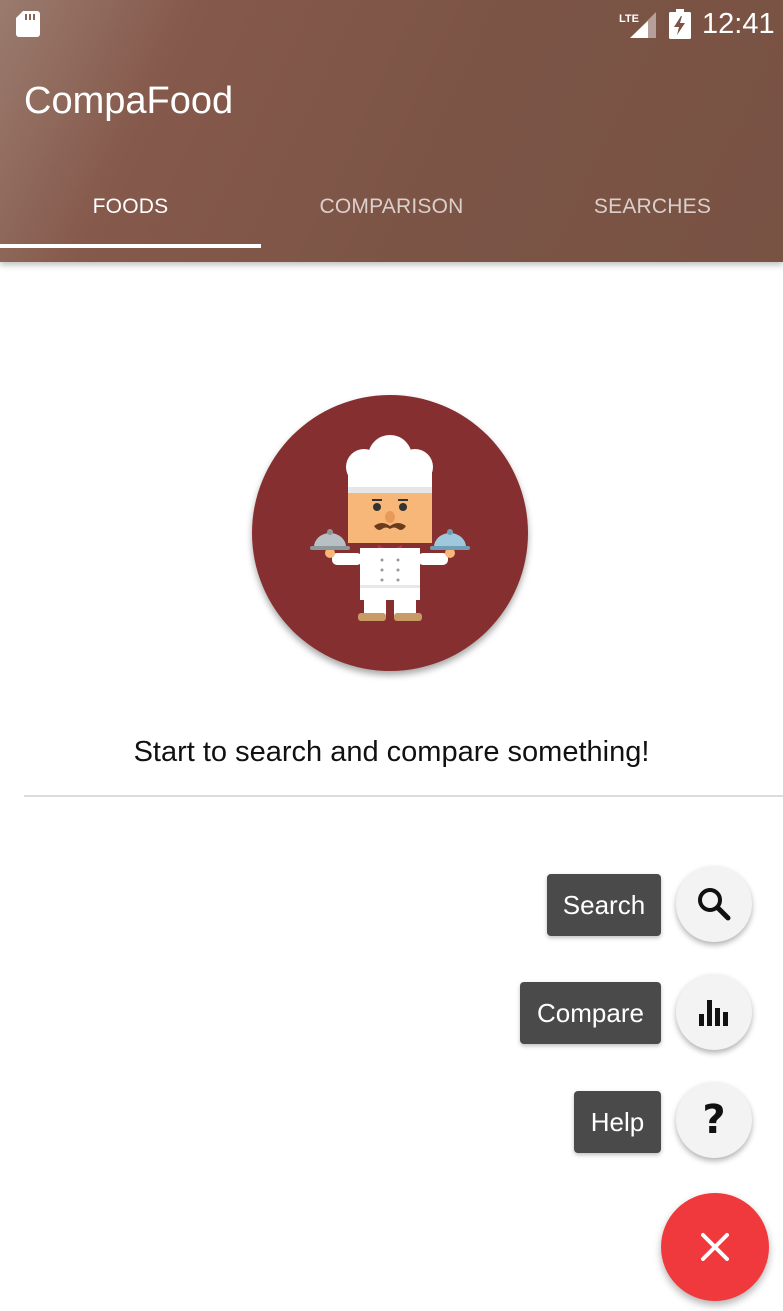 This screenshot has width=783, height=1311. I want to click on tab-comparison: COMPARISON, so click(391, 209).